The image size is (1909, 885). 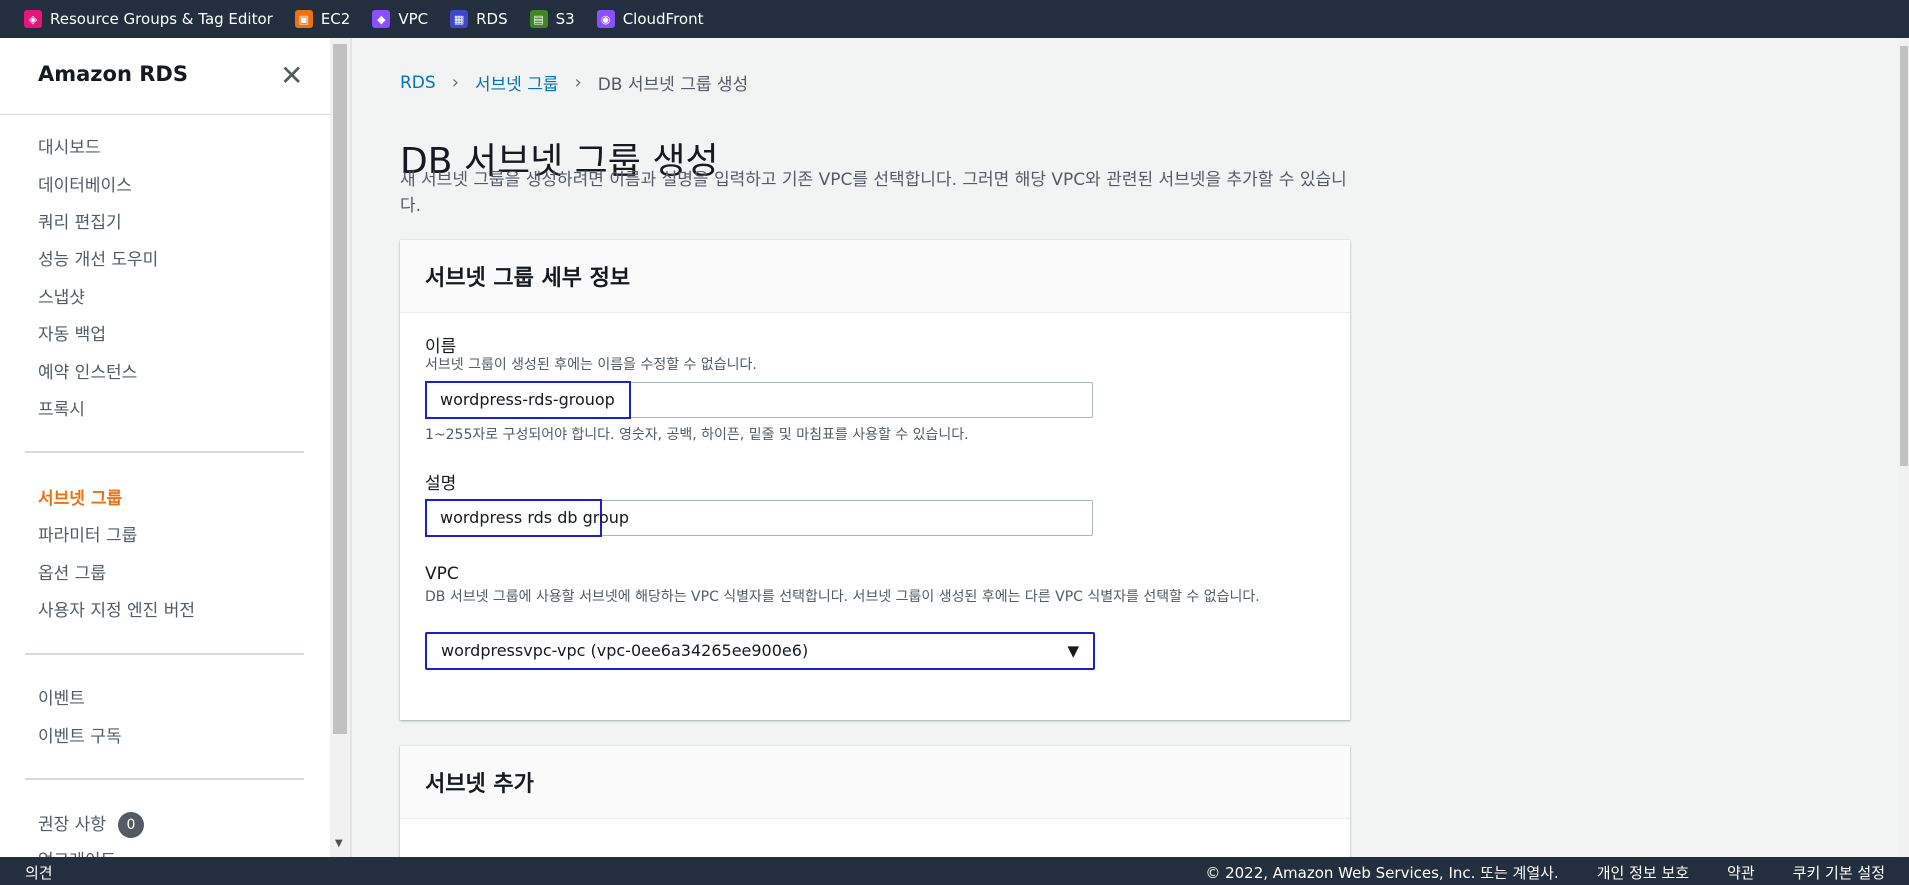 What do you see at coordinates (85, 183) in the screenshot?
I see `sidebar-item-databases: 데이터베이스` at bounding box center [85, 183].